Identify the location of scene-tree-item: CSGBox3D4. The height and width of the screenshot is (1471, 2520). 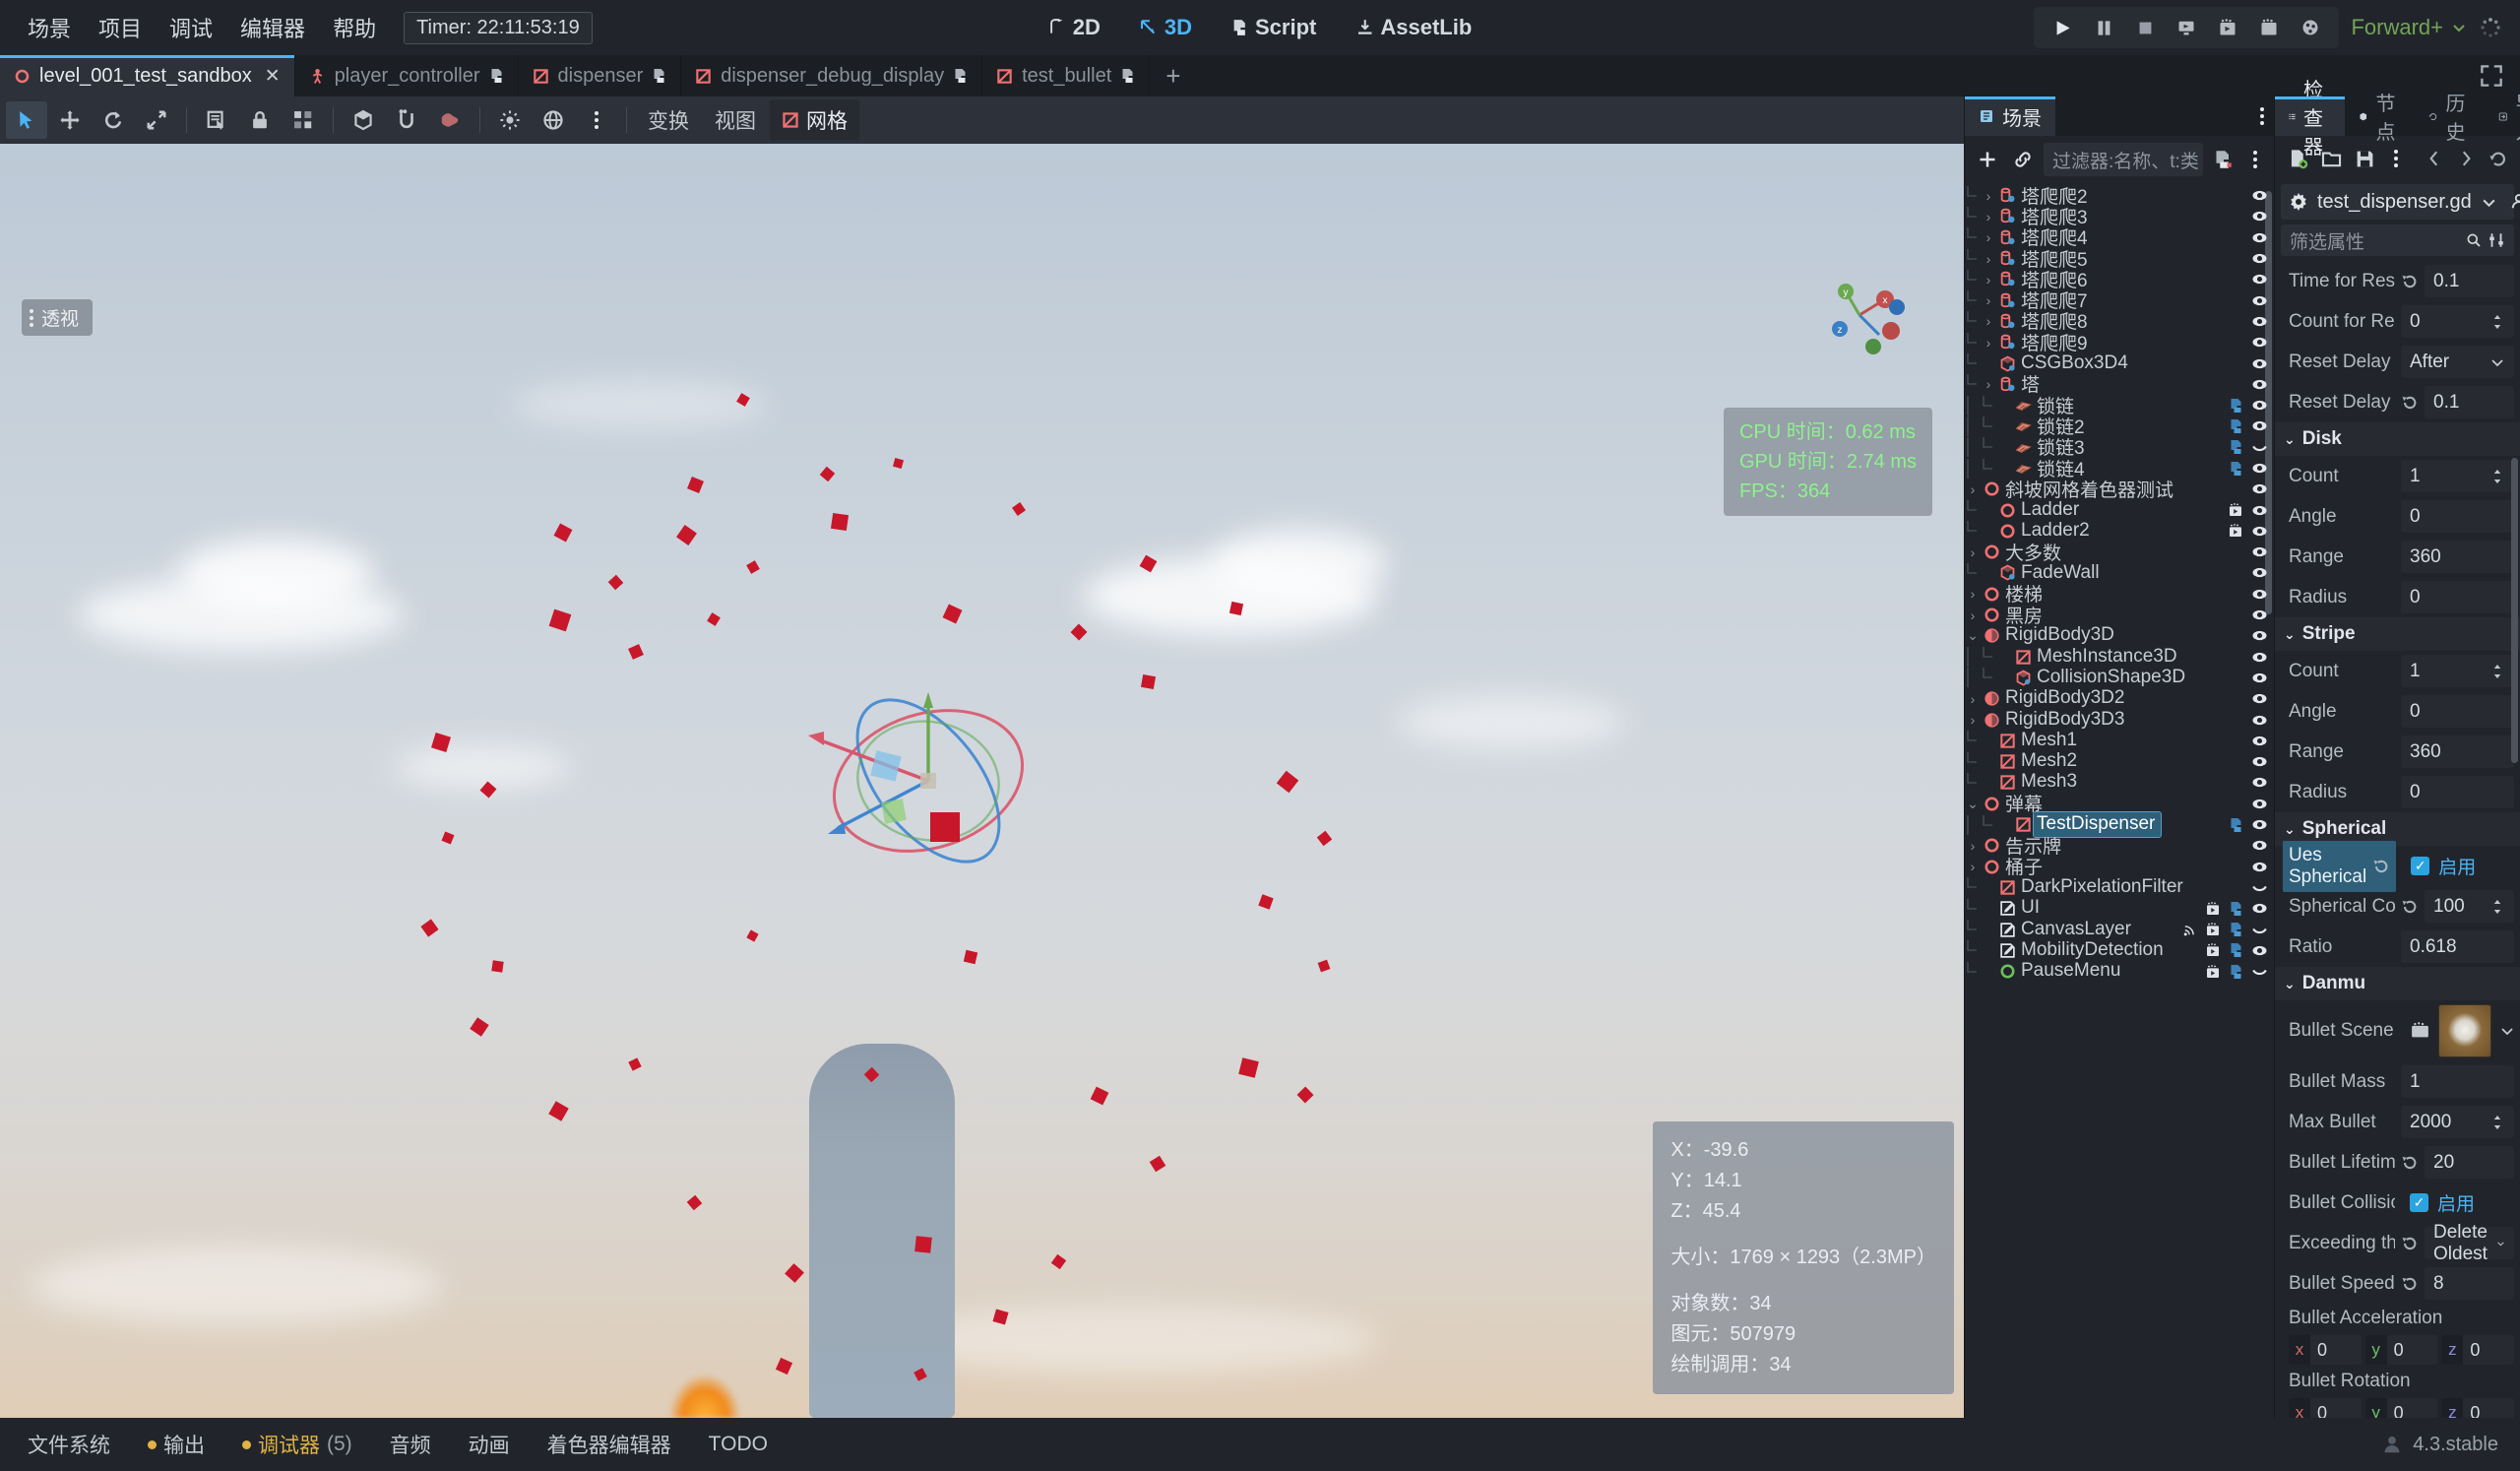
(2119, 362).